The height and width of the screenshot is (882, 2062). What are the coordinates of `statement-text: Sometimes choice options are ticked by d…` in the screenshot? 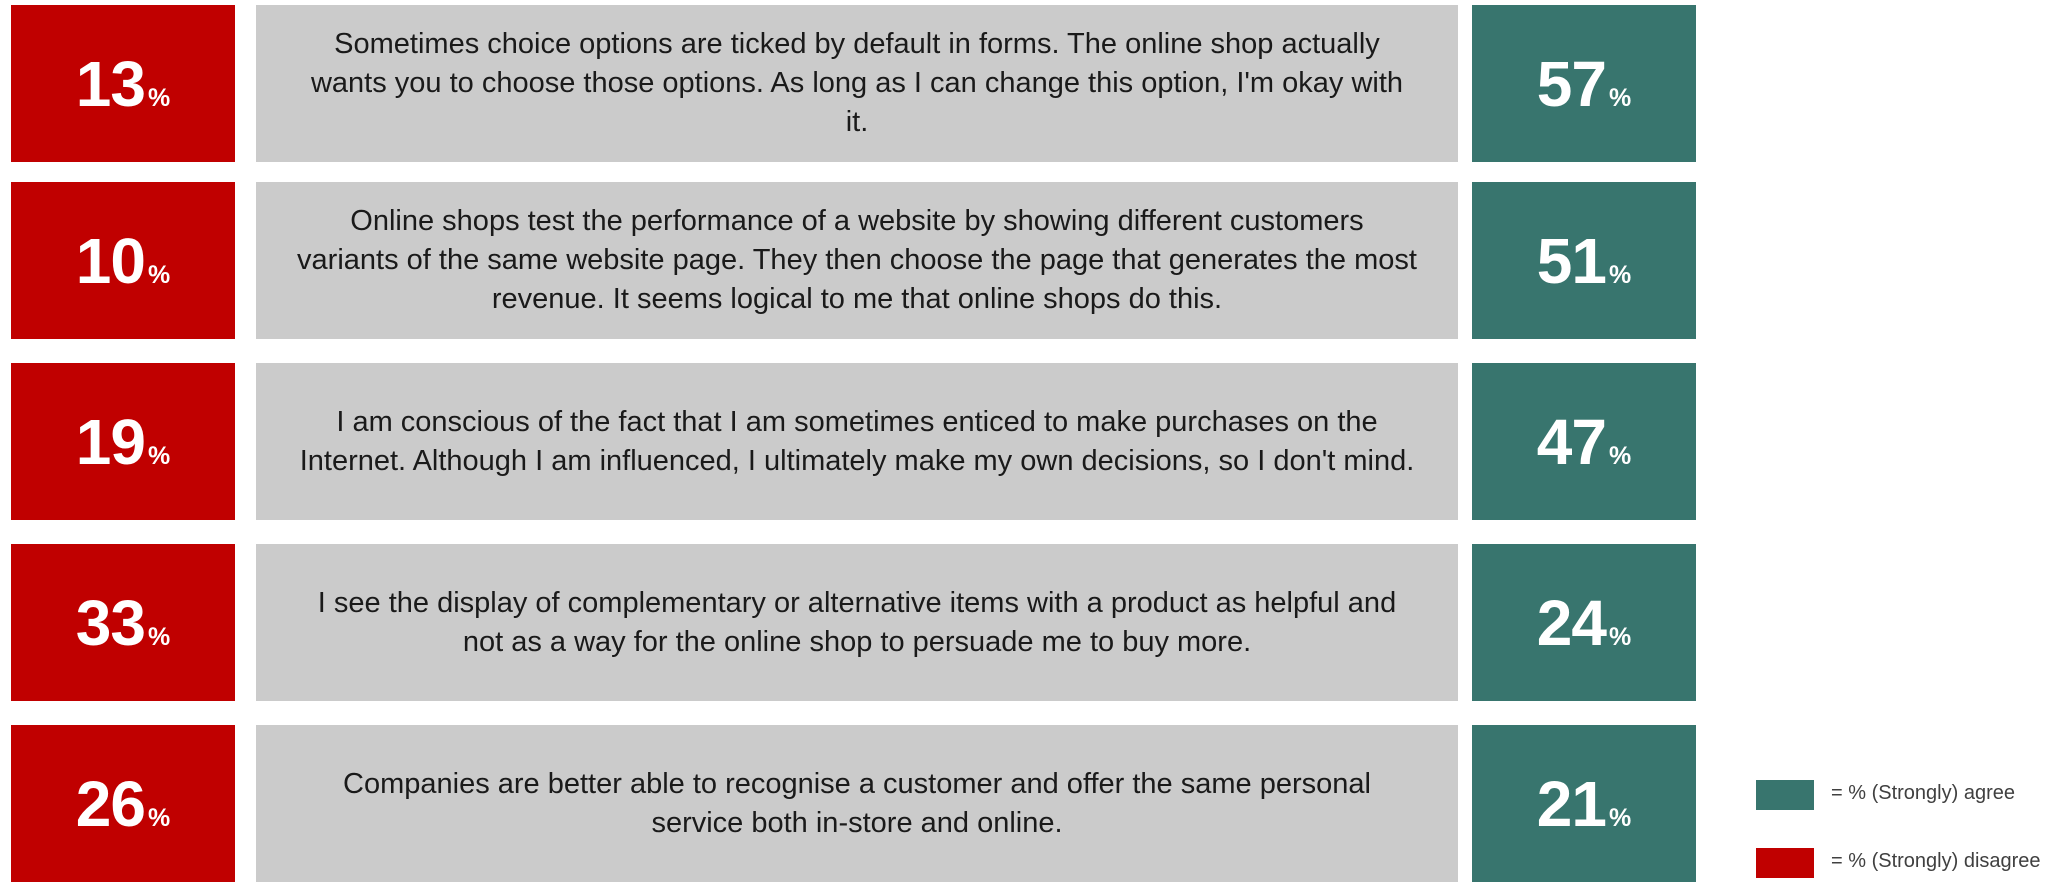 It's located at (857, 83).